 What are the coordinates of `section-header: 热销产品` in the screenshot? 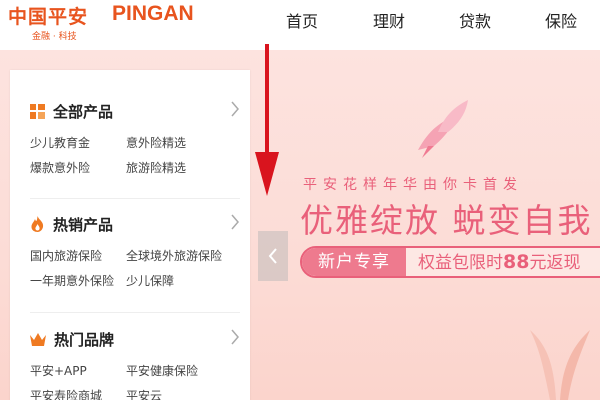 It's located at (71, 224).